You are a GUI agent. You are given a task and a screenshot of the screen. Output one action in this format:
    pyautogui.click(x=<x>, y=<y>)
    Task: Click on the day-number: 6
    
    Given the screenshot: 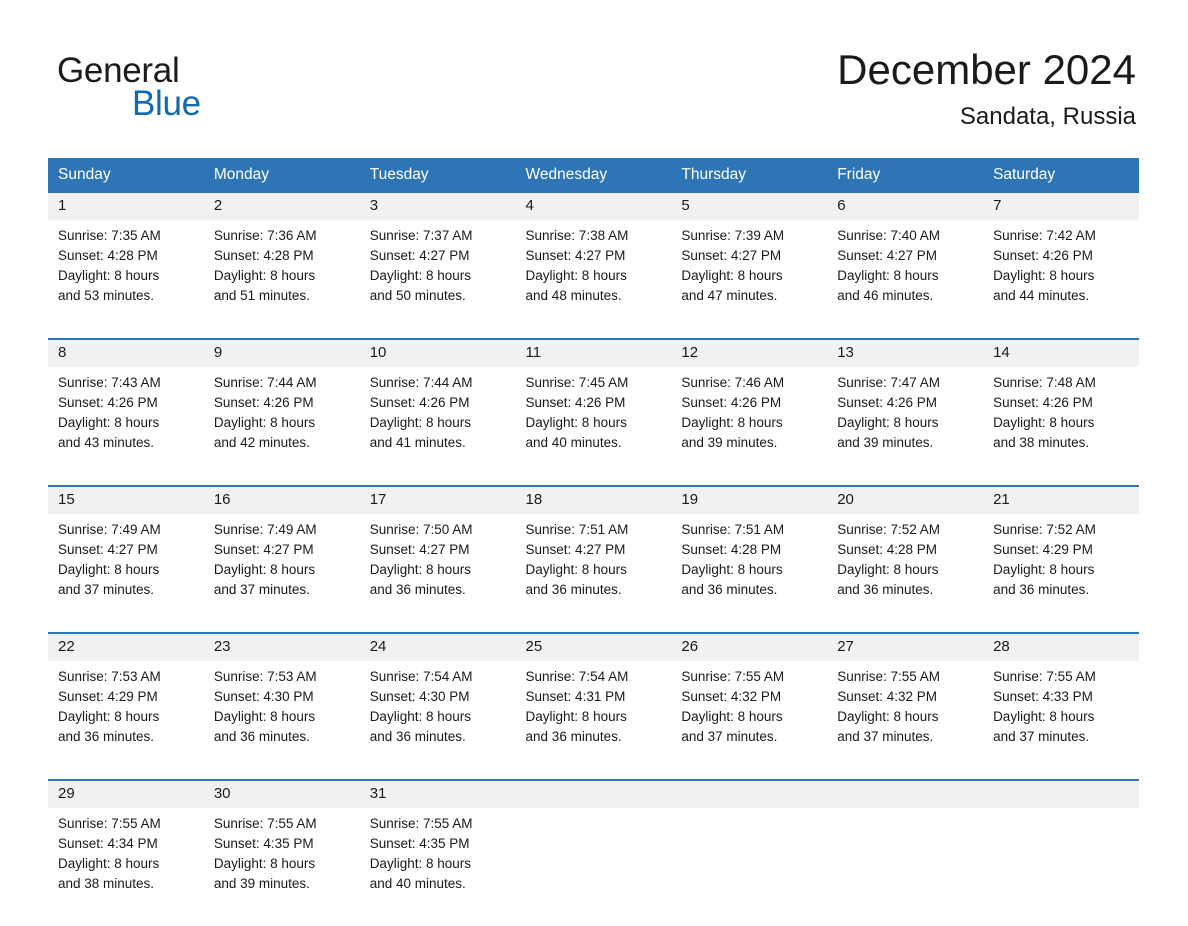 What is the action you would take?
    pyautogui.click(x=905, y=206)
    